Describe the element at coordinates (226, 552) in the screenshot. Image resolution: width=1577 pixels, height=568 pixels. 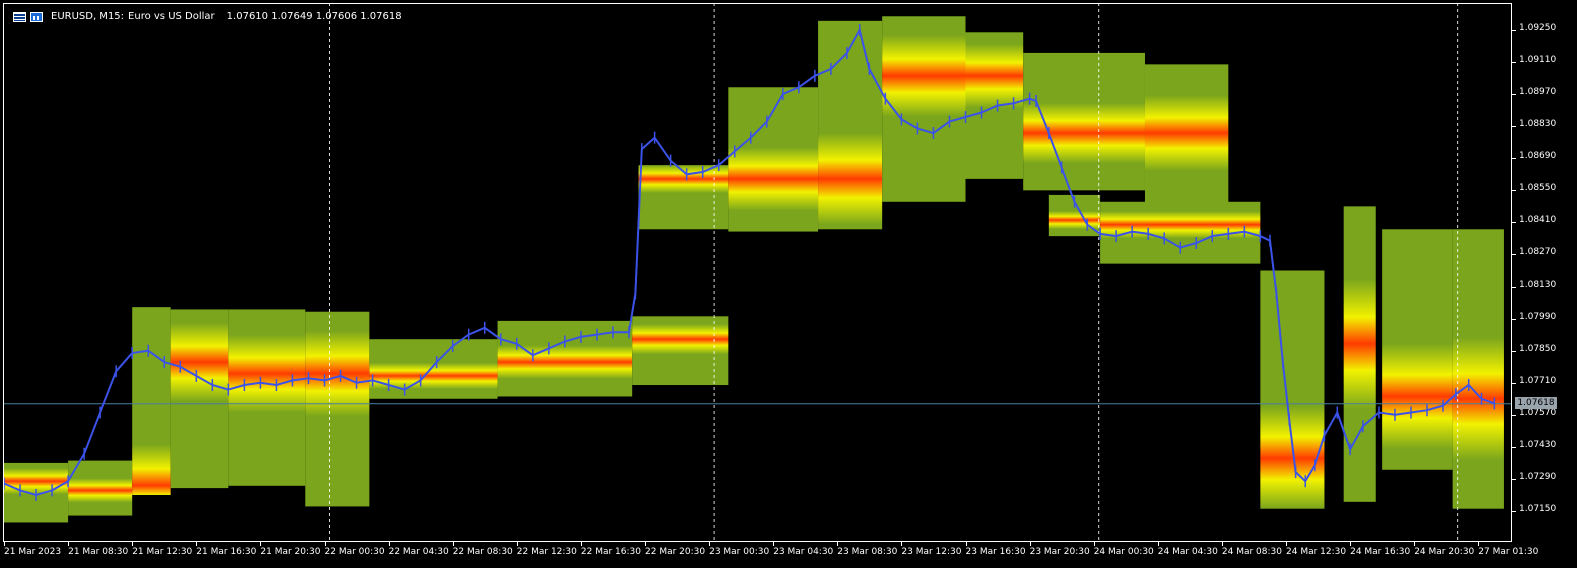
I see `time-tick-label: 21 Mar 16:30` at that location.